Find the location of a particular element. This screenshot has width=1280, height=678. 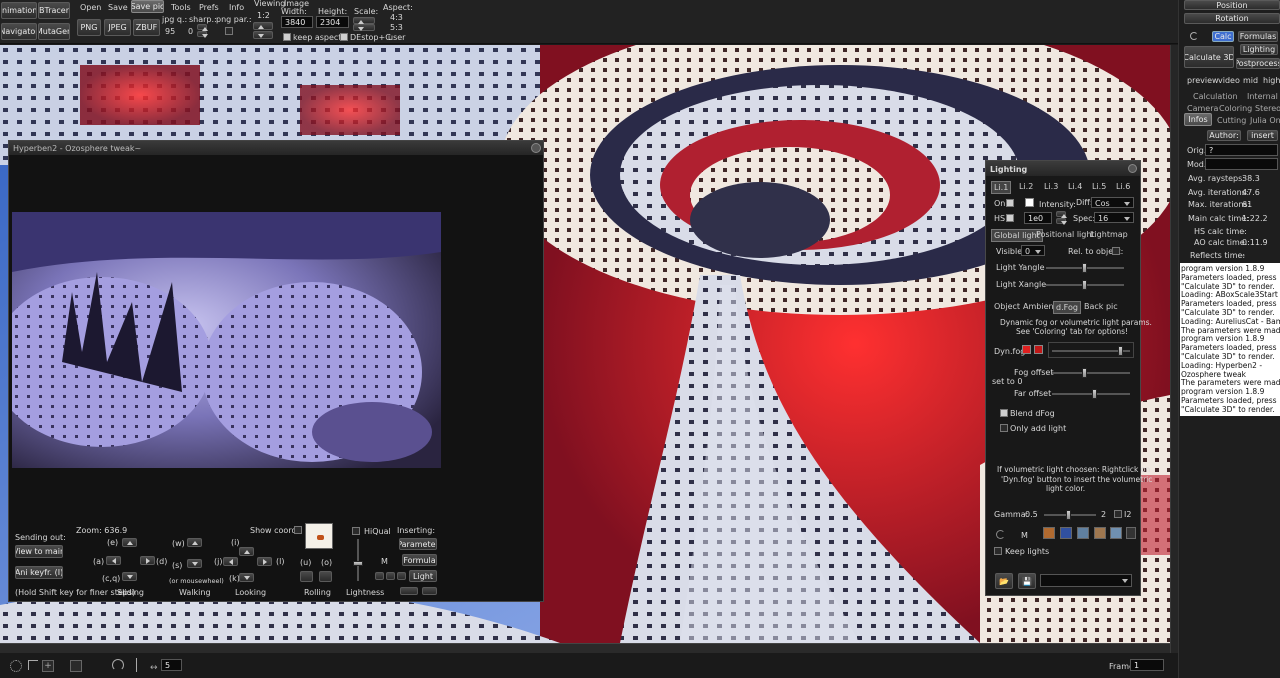

light-yangle-slider is located at coordinates (1085, 268).